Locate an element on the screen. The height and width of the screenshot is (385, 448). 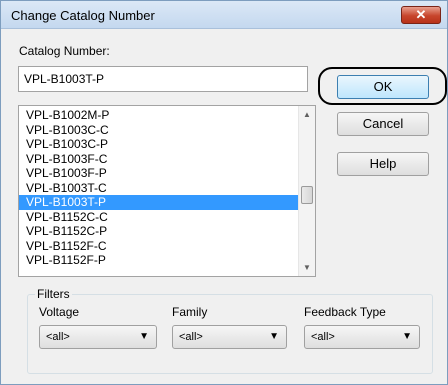
ok-button: OK is located at coordinates (383, 87).